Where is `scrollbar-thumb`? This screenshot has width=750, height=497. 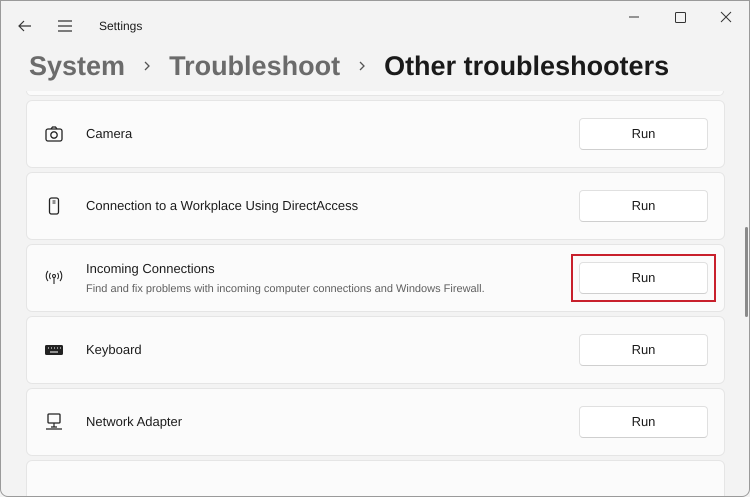
scrollbar-thumb is located at coordinates (746, 272).